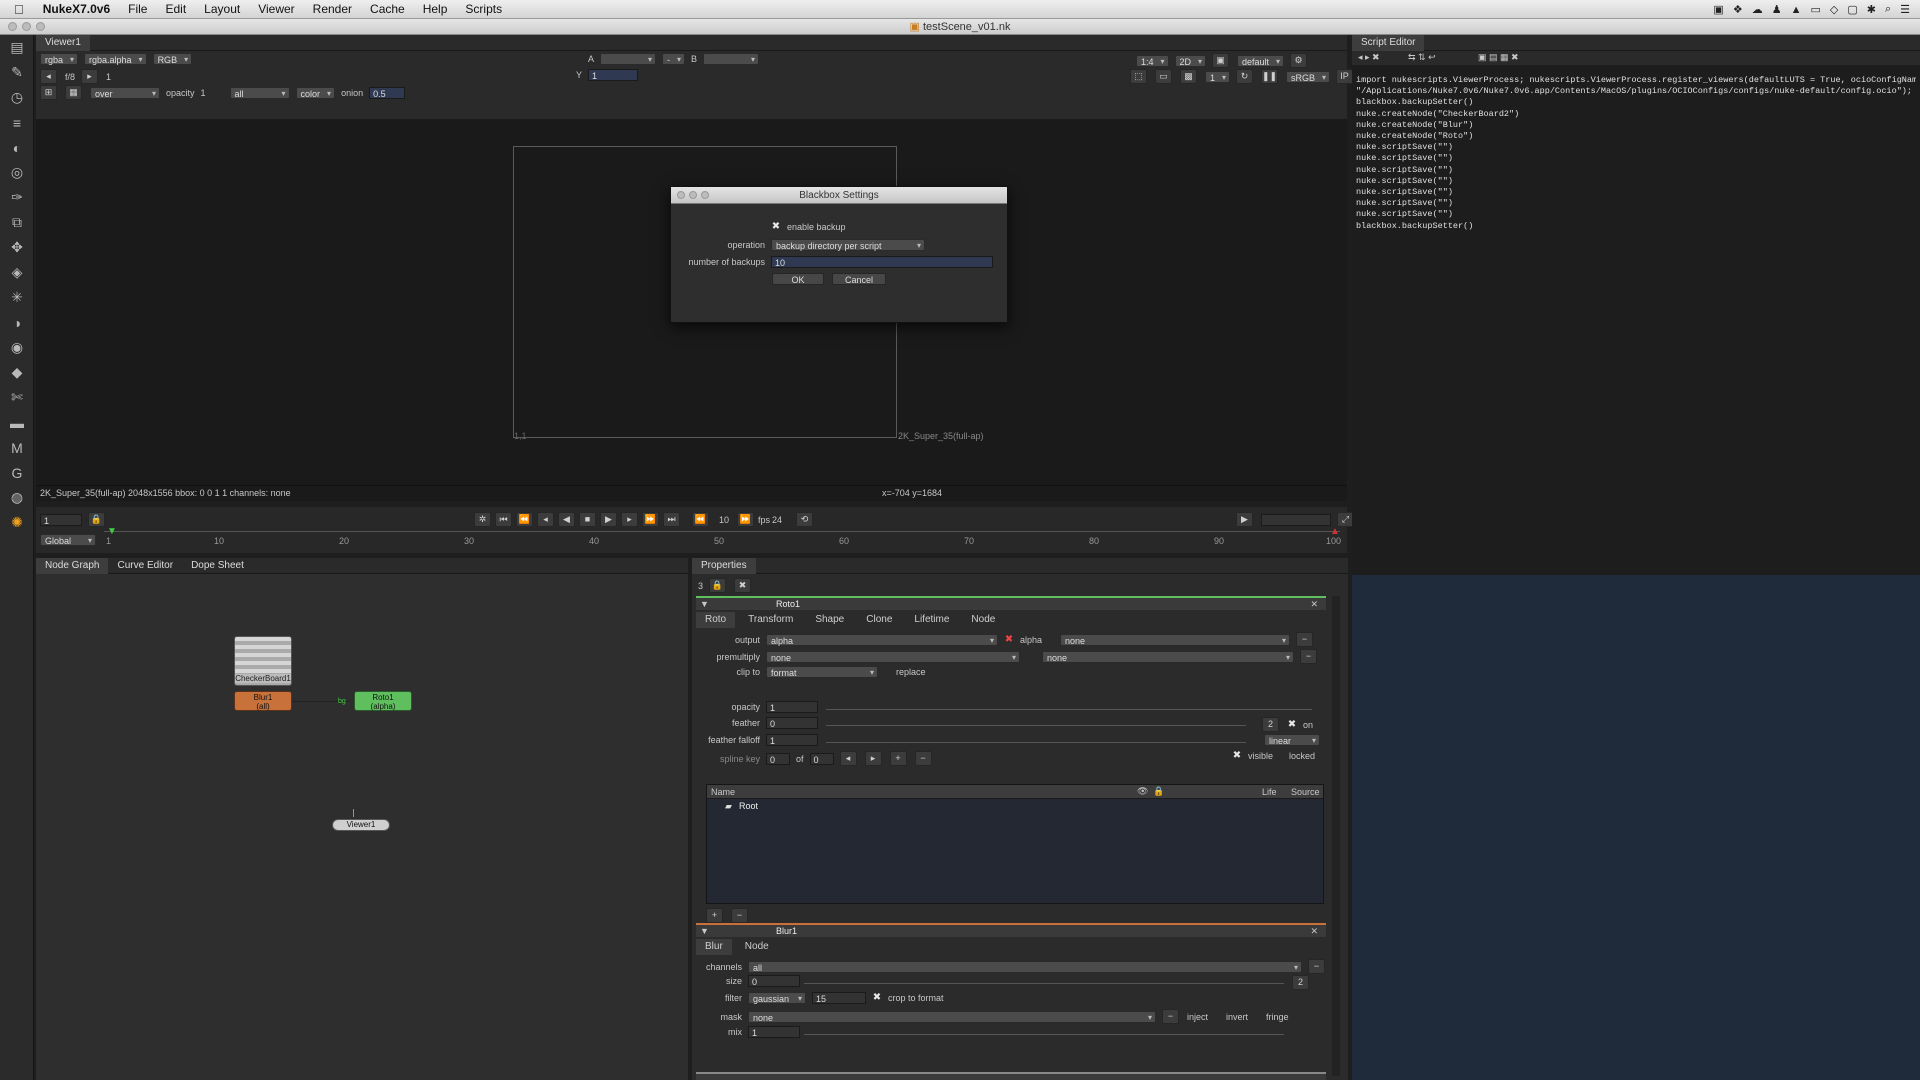 The image size is (1920, 1080). Describe the element at coordinates (17, 47) in the screenshot. I see `image-tool-icon: ▤` at that location.